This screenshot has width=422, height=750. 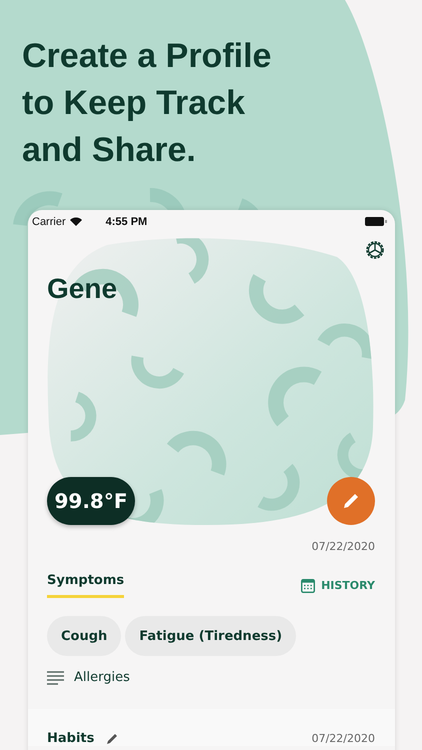 I want to click on status-time: 4:55 PM, so click(x=127, y=222).